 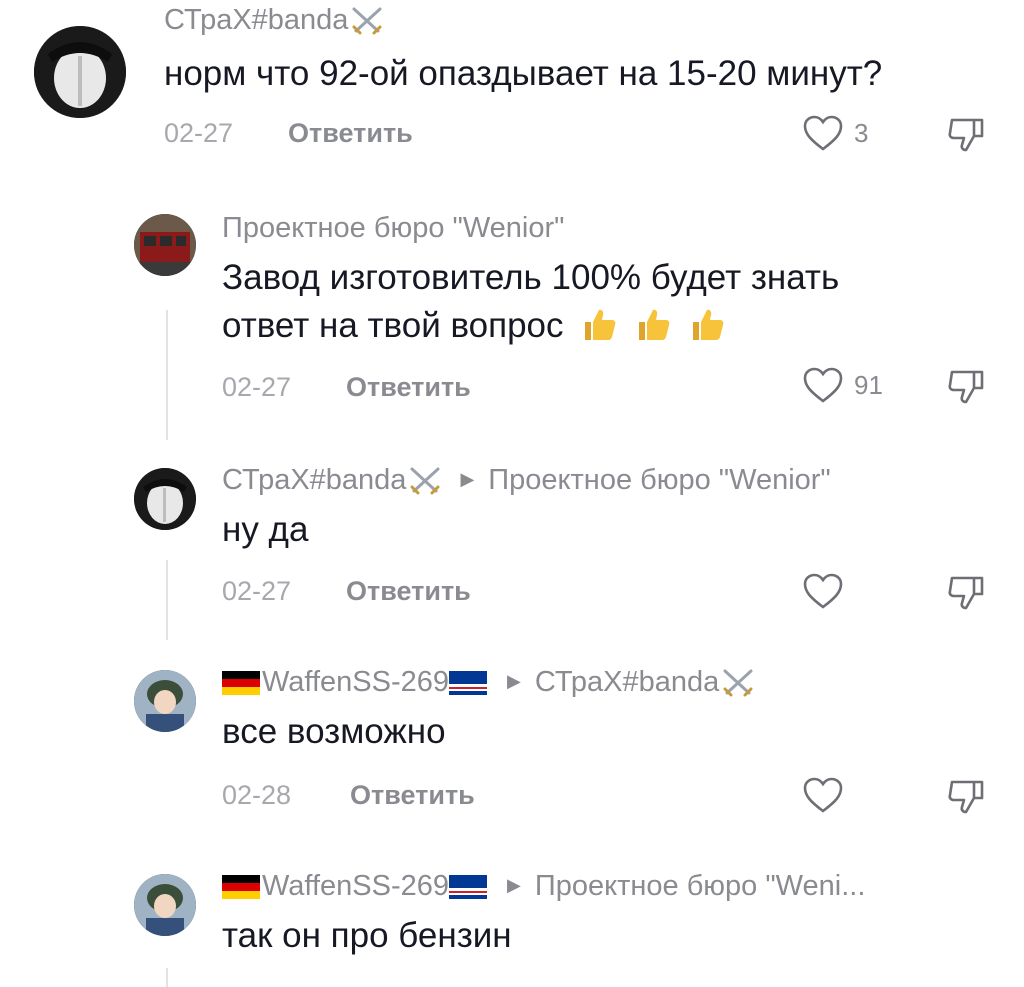 I want to click on comment-author: WaffenSS-269 ▶ СТраХ#banda, so click(x=488, y=682).